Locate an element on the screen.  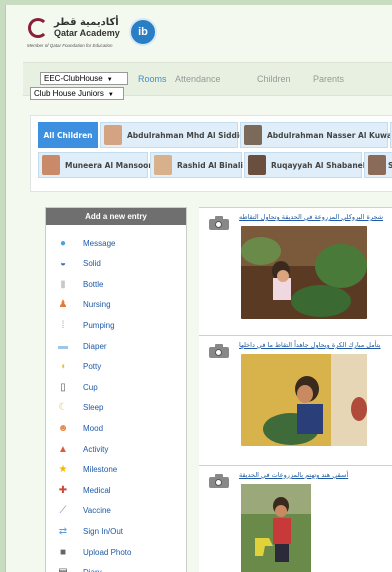
entry-sign-in-out: ⇄ Sign In/Out is located at coordinates (116, 531).